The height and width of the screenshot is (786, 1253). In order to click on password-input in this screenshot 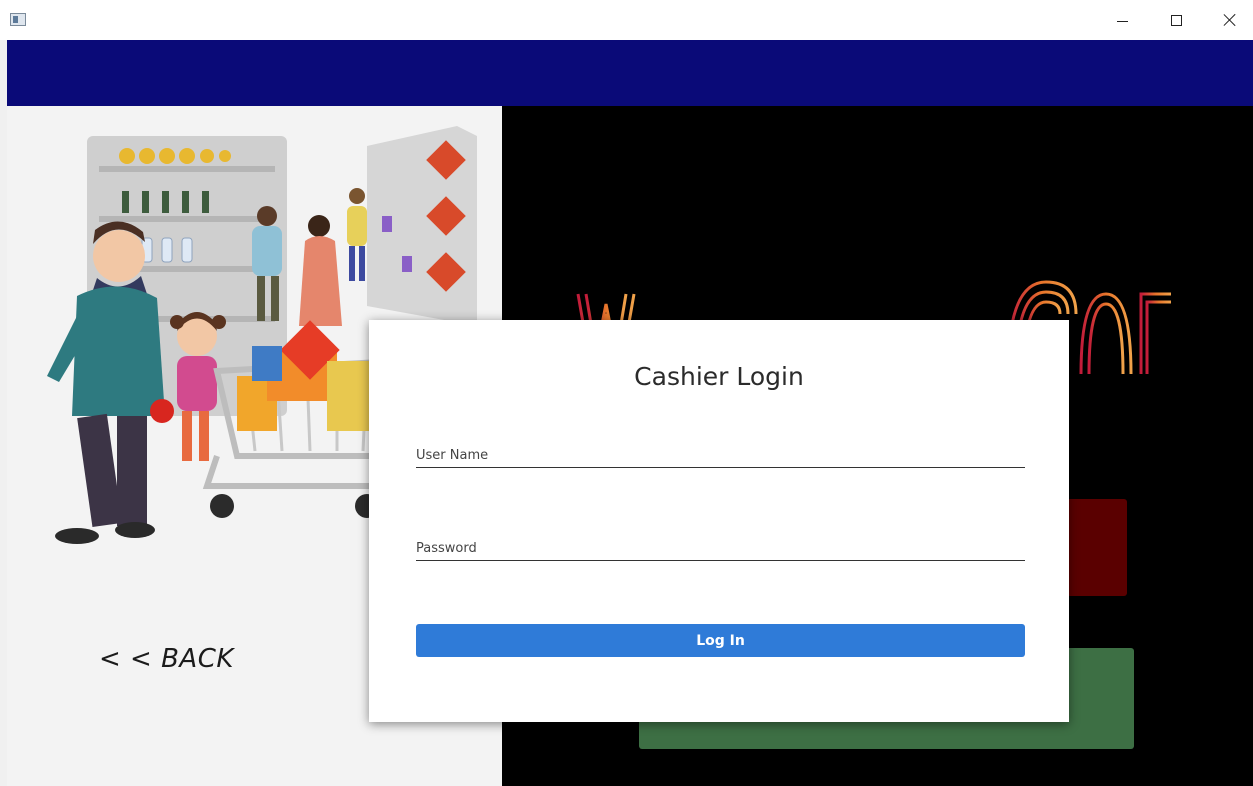, I will do `click(720, 542)`.